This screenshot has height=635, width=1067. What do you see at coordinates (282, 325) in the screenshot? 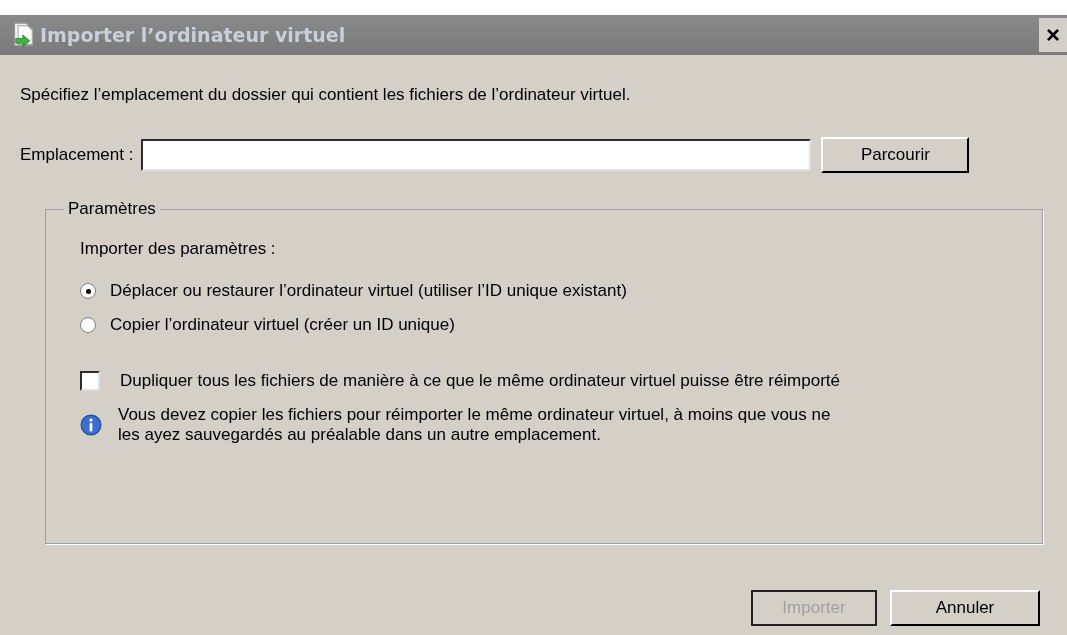
I see `radio-label: Copier l’ordinateur virtuel (créer un ID unique)` at bounding box center [282, 325].